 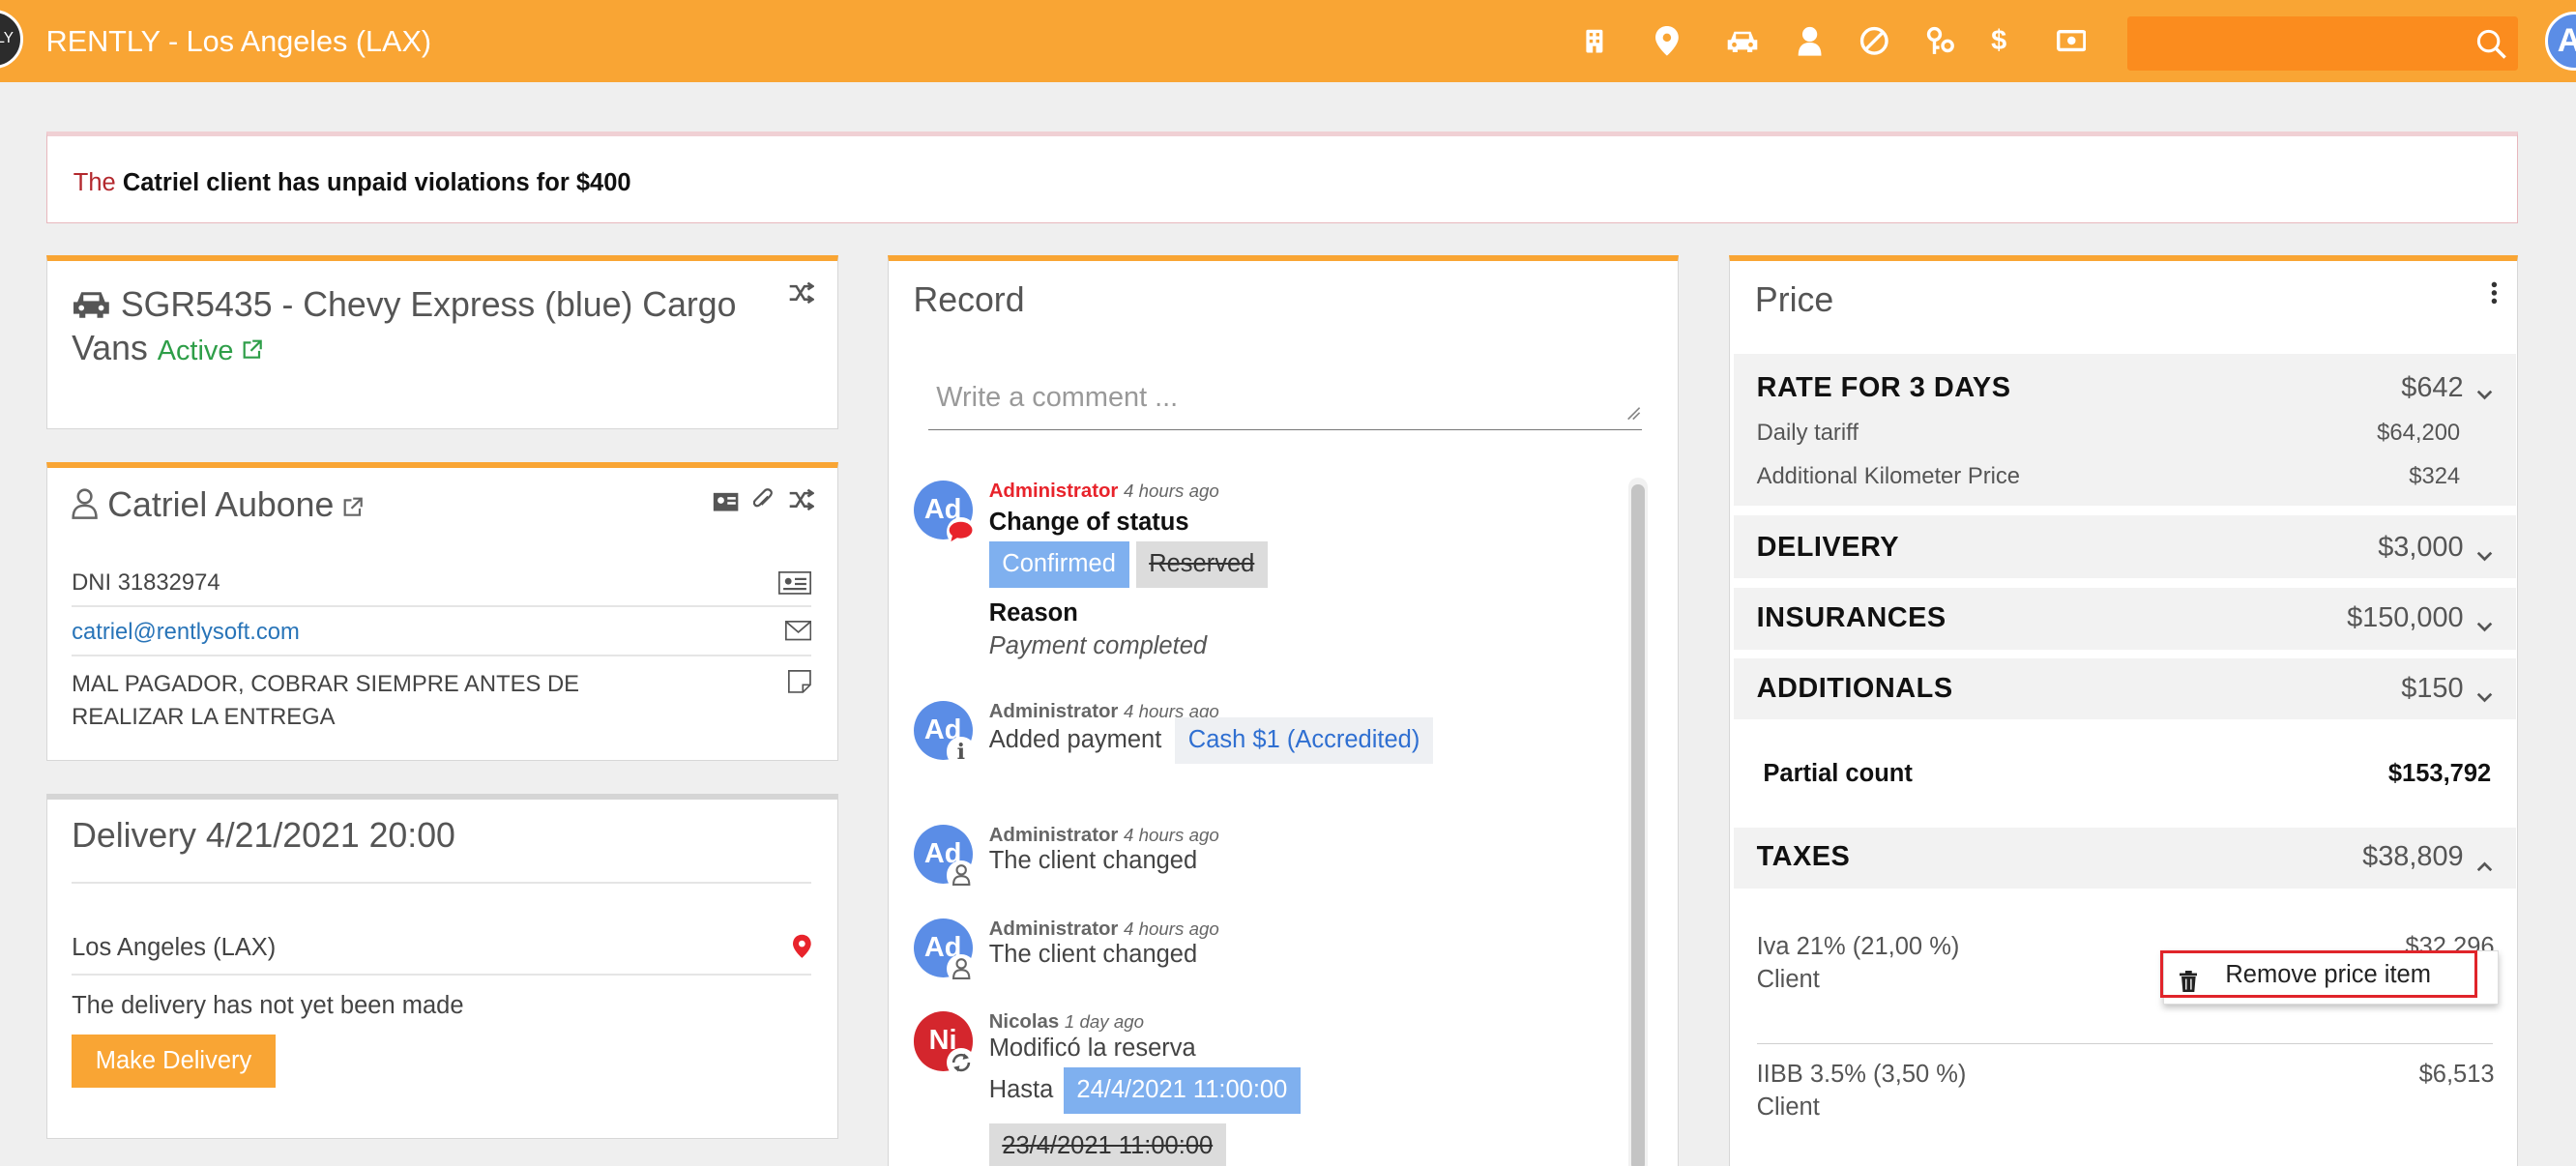 What do you see at coordinates (2421, 547) in the screenshot?
I see `delivery-value: $3,000` at bounding box center [2421, 547].